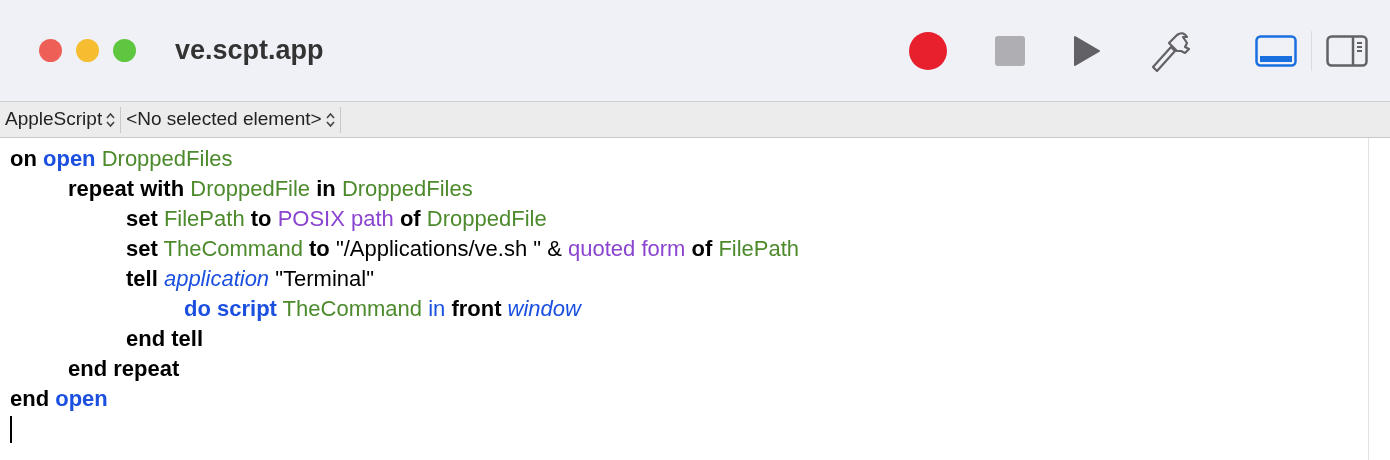  What do you see at coordinates (1276, 50) in the screenshot?
I see `bottom-pane-toggle` at bounding box center [1276, 50].